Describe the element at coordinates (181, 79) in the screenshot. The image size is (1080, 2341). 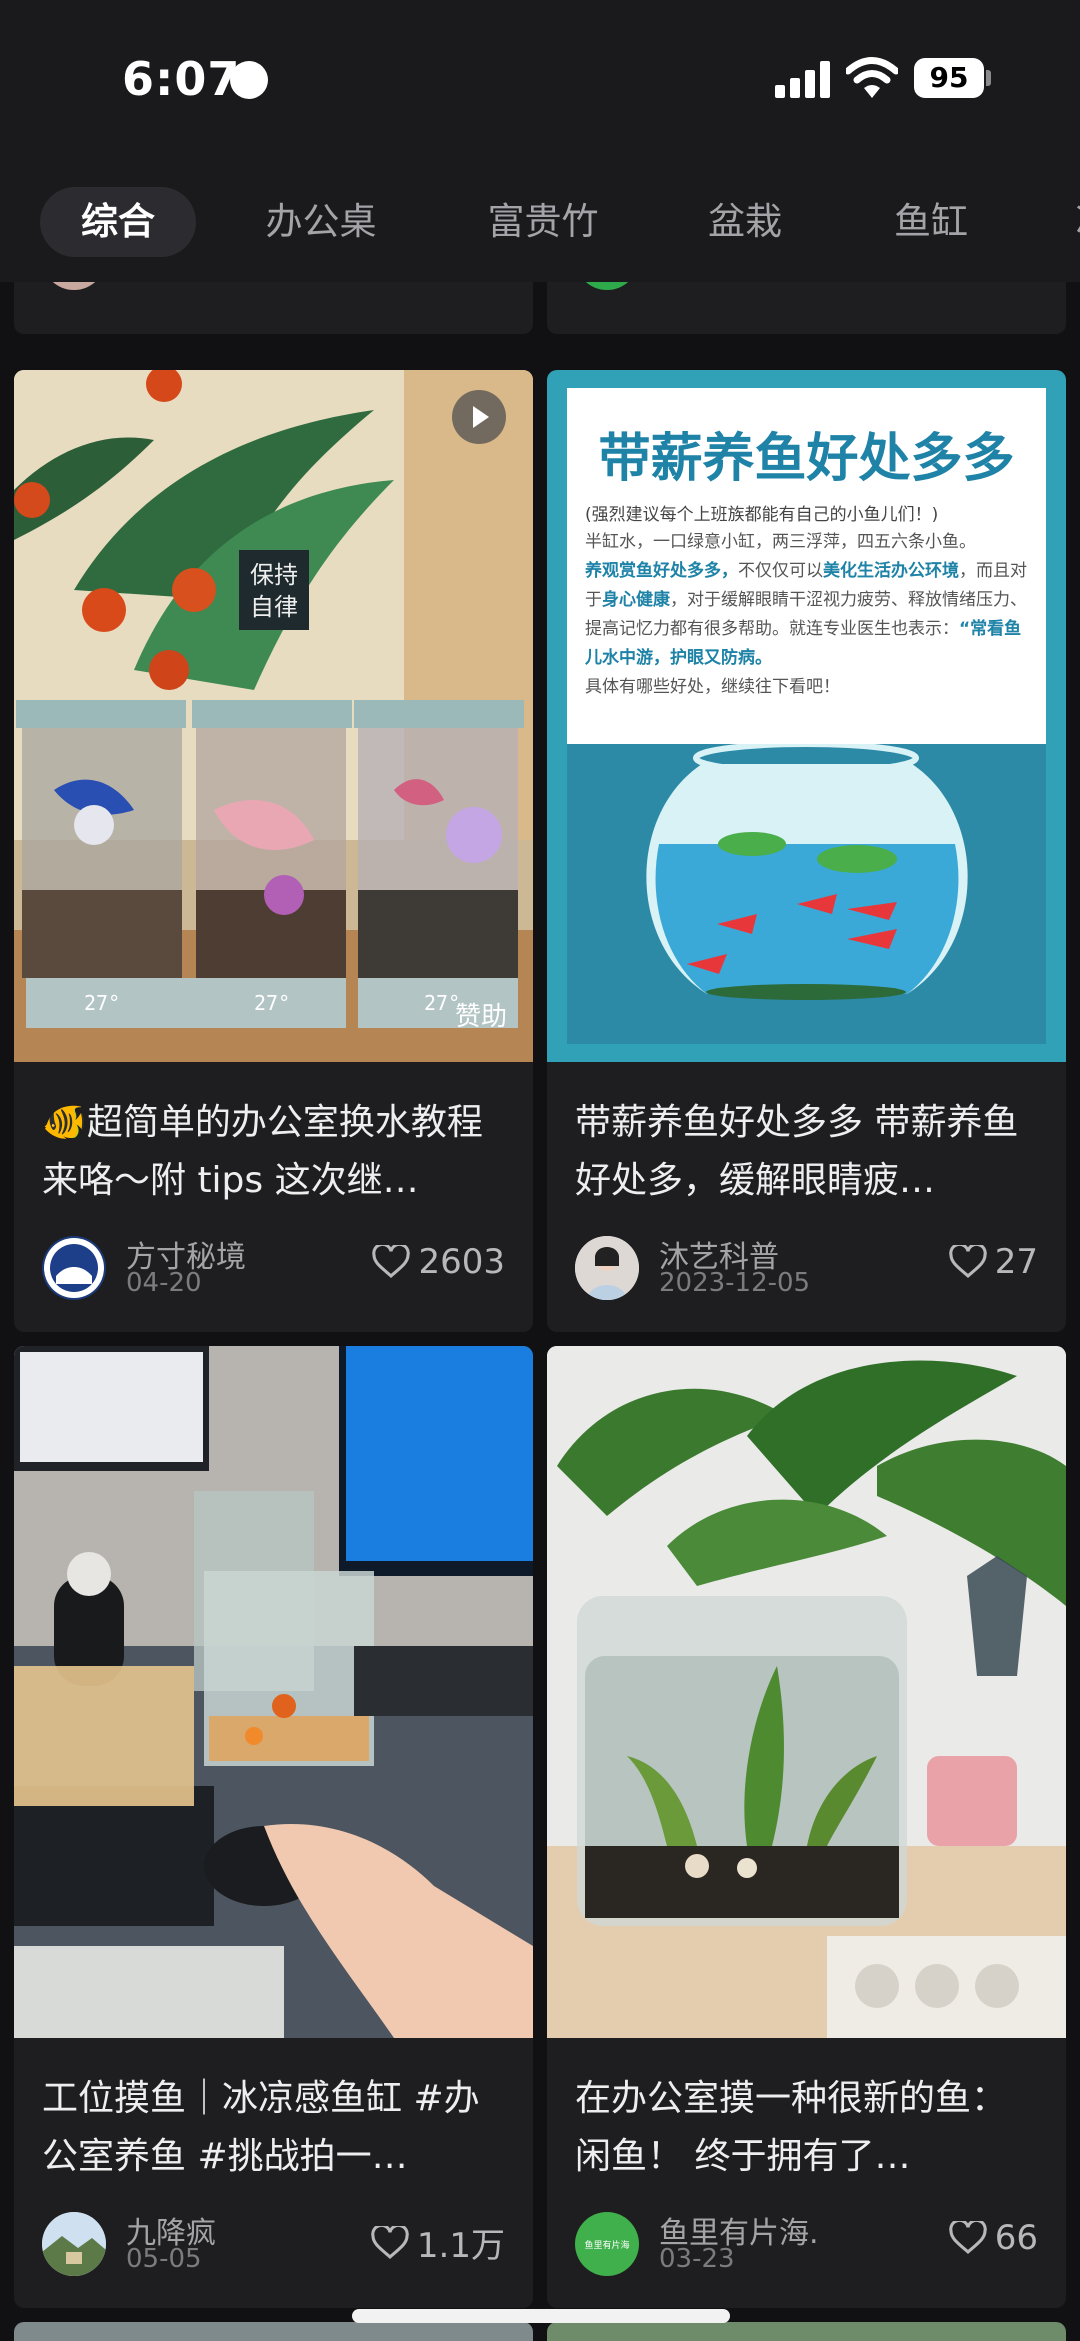
I see `status-time: 6:07` at that location.